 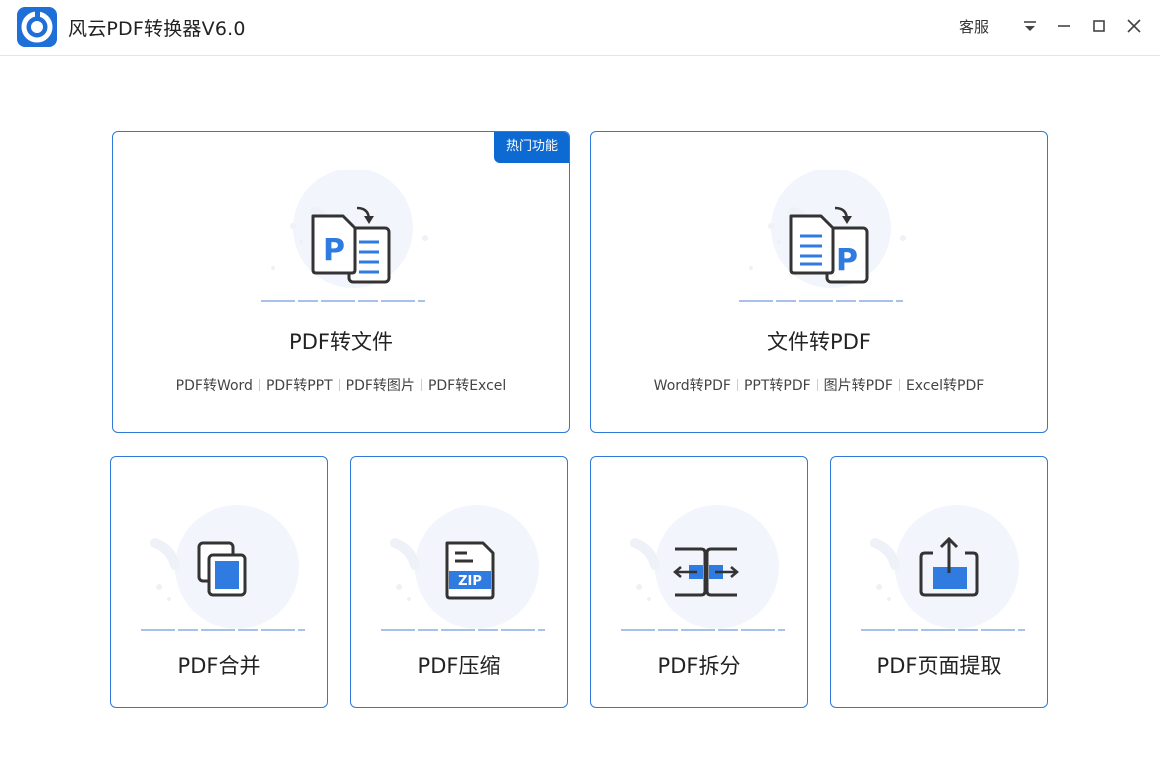 I want to click on merge-icon, so click(x=223, y=568).